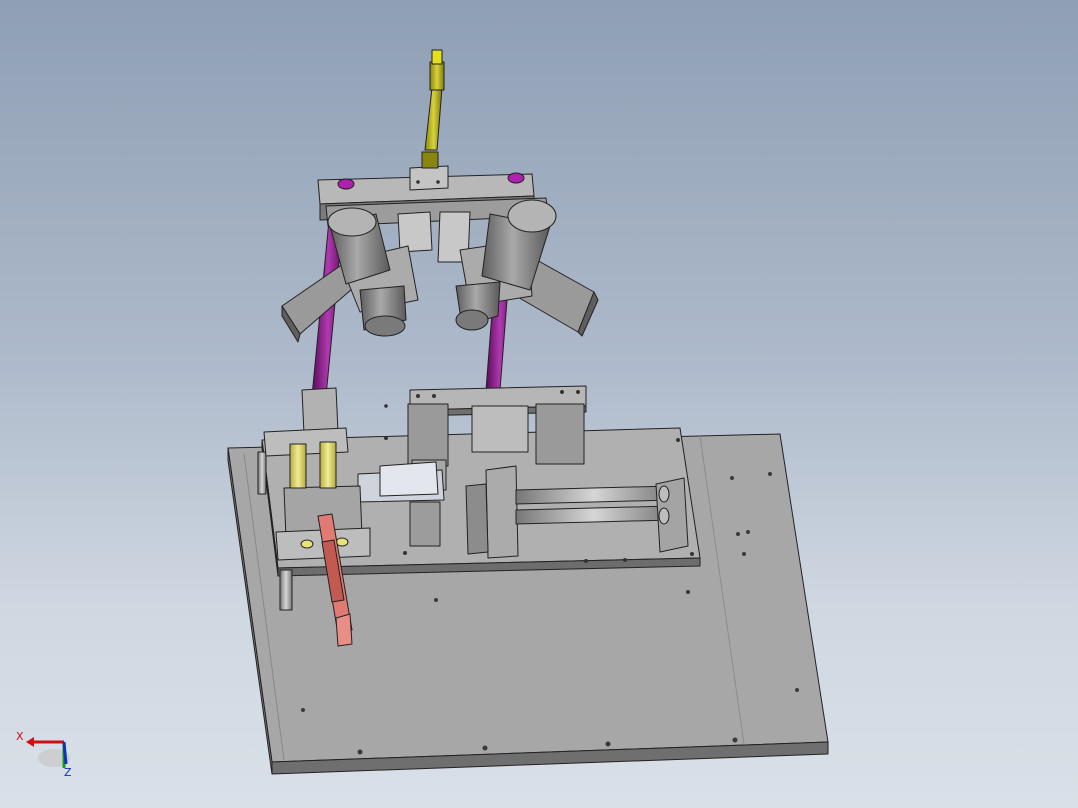  I want to click on left-servo-motor, so click(350, 275).